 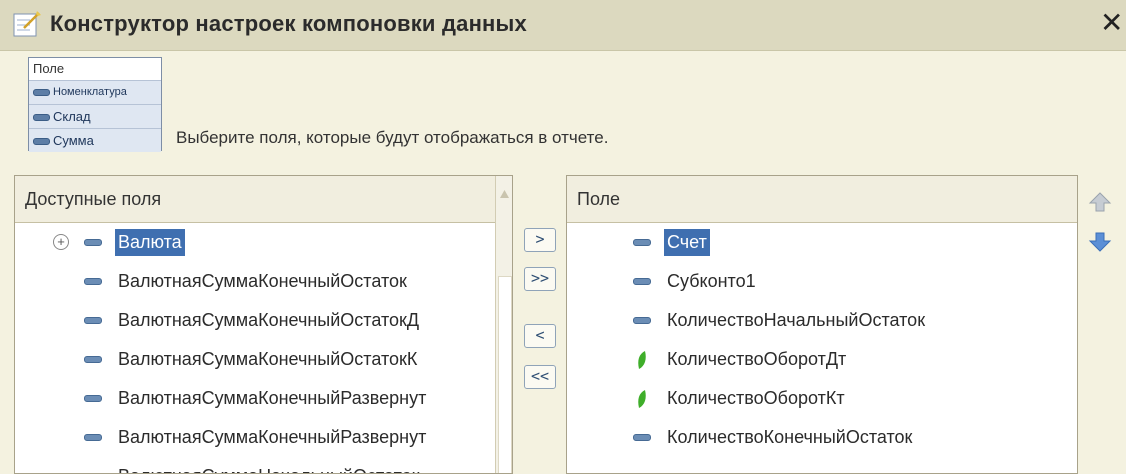 I want to click on legend-item: Склад, so click(x=95, y=116).